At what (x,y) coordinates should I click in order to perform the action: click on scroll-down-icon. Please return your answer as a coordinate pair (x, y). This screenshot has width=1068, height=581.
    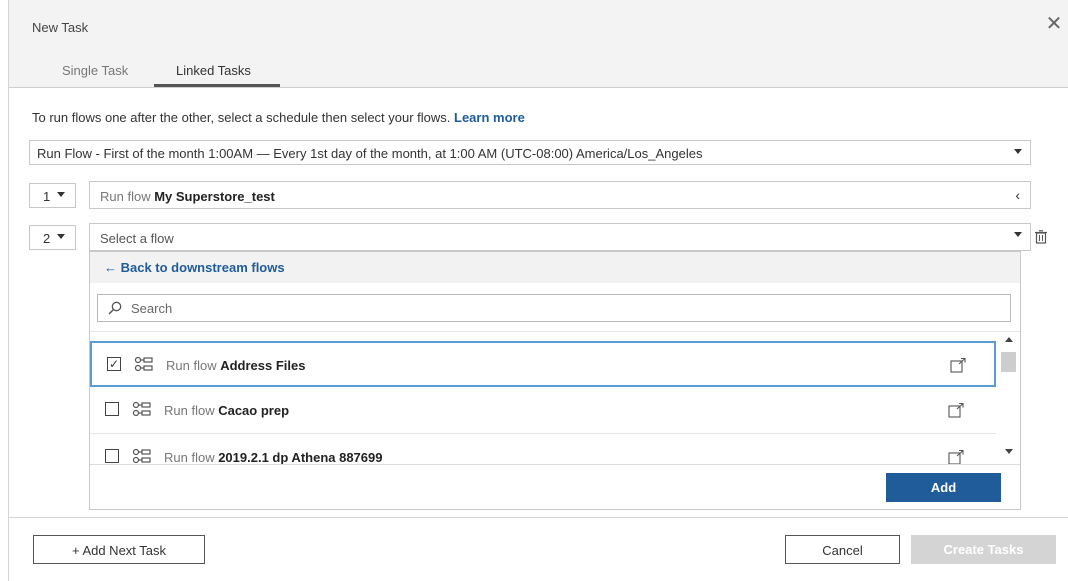
    Looking at the image, I should click on (1009, 451).